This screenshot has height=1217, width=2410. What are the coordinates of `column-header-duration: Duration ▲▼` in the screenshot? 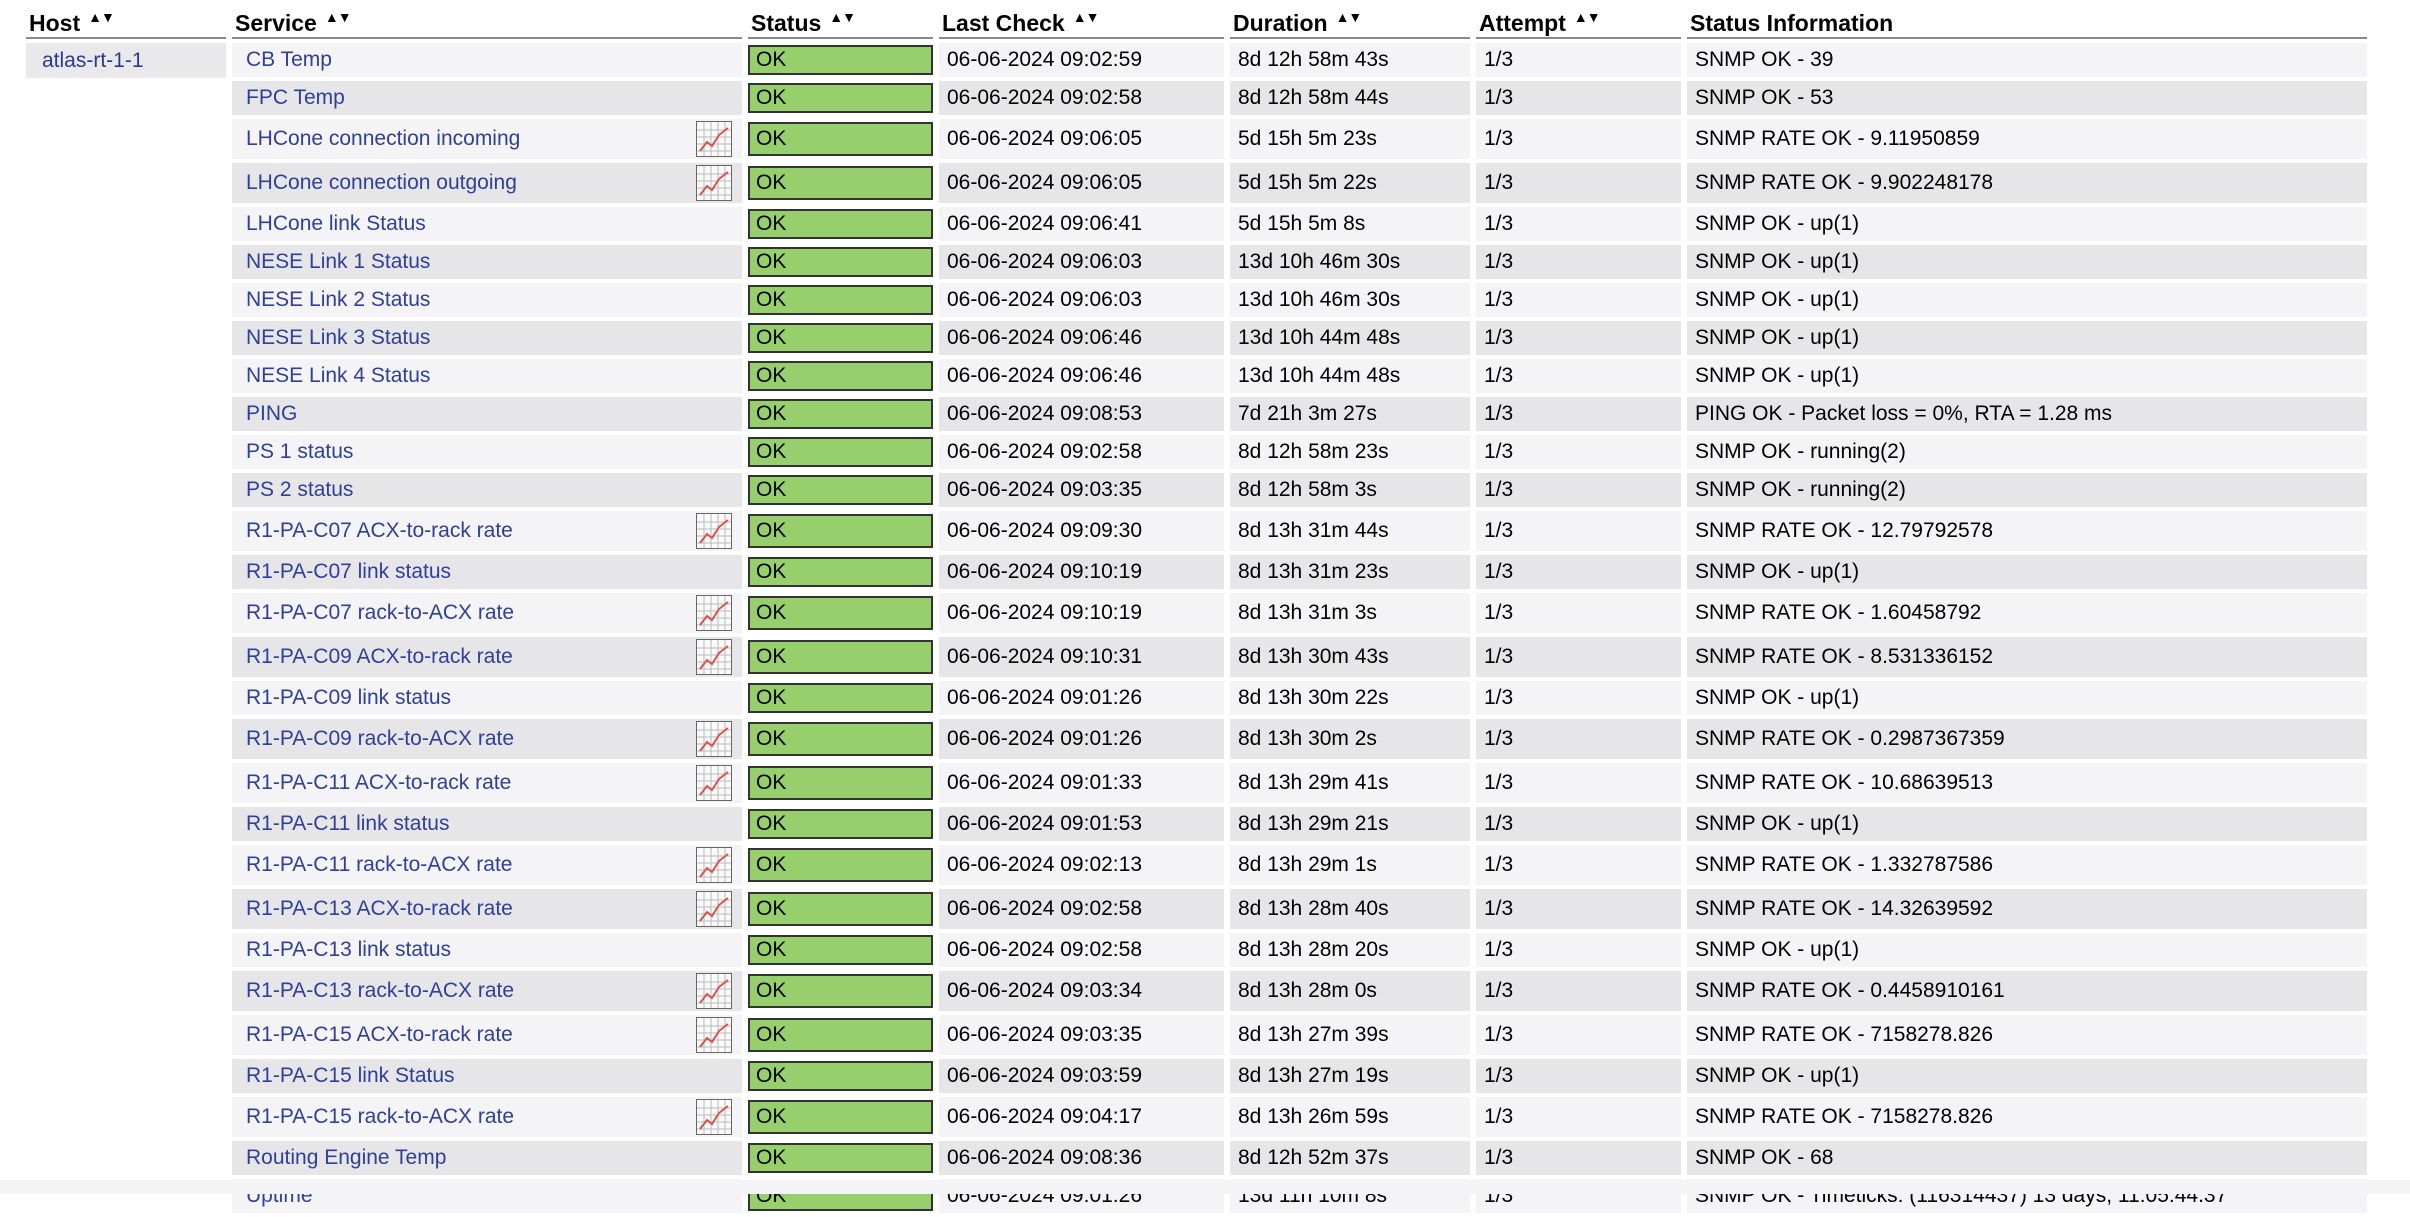 It's located at (1350, 24).